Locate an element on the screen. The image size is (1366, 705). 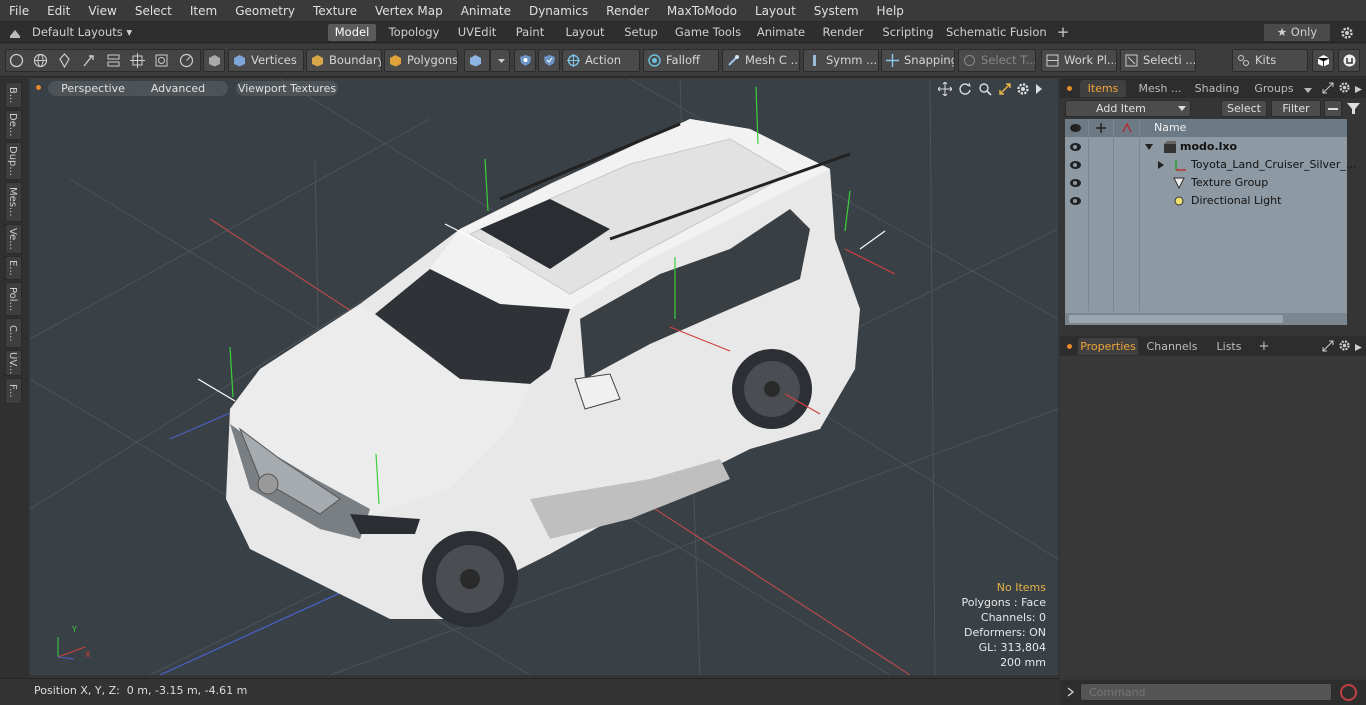
menu-render: Render is located at coordinates (627, 11).